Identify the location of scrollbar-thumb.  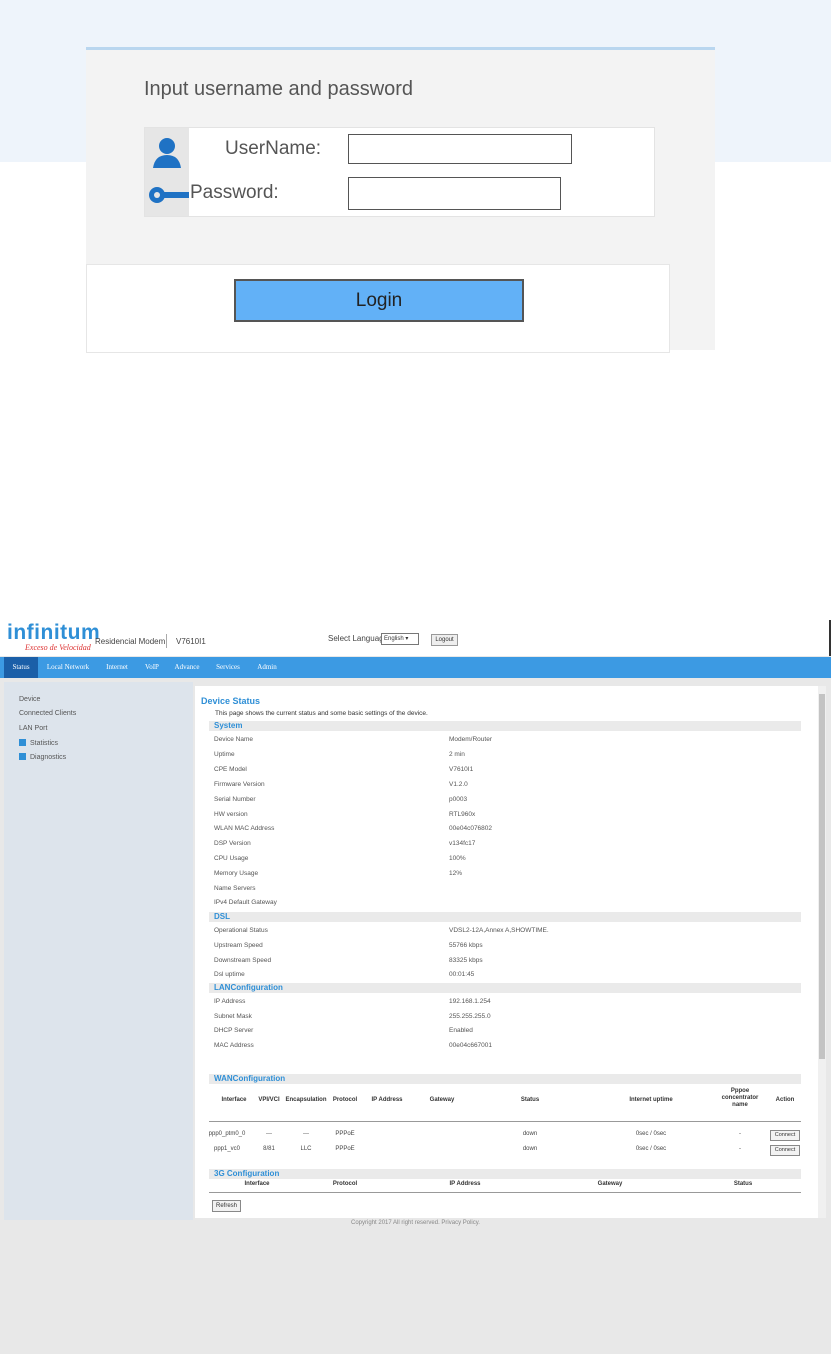
(822, 876).